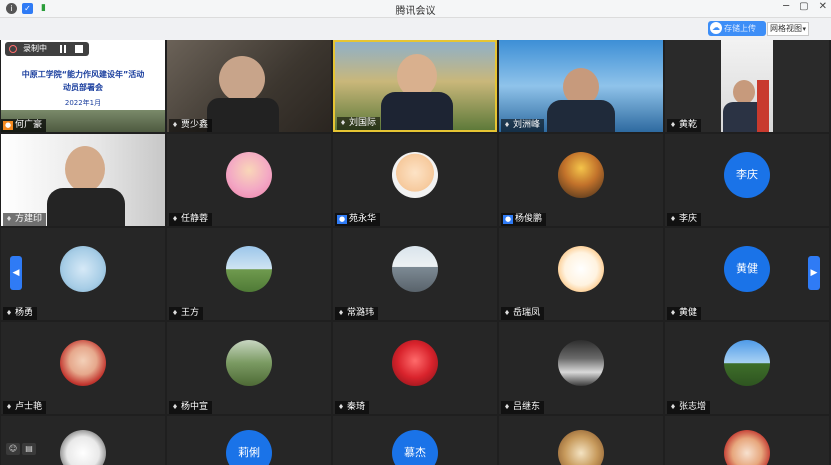  Describe the element at coordinates (581, 116) in the screenshot. I see `participant-video-body` at that location.